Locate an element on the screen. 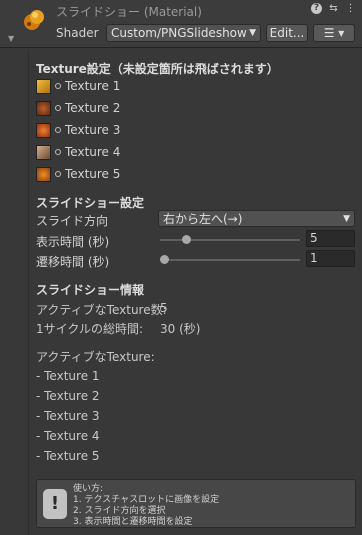 The height and width of the screenshot is (535, 362). display-time-slider-track is located at coordinates (230, 240).